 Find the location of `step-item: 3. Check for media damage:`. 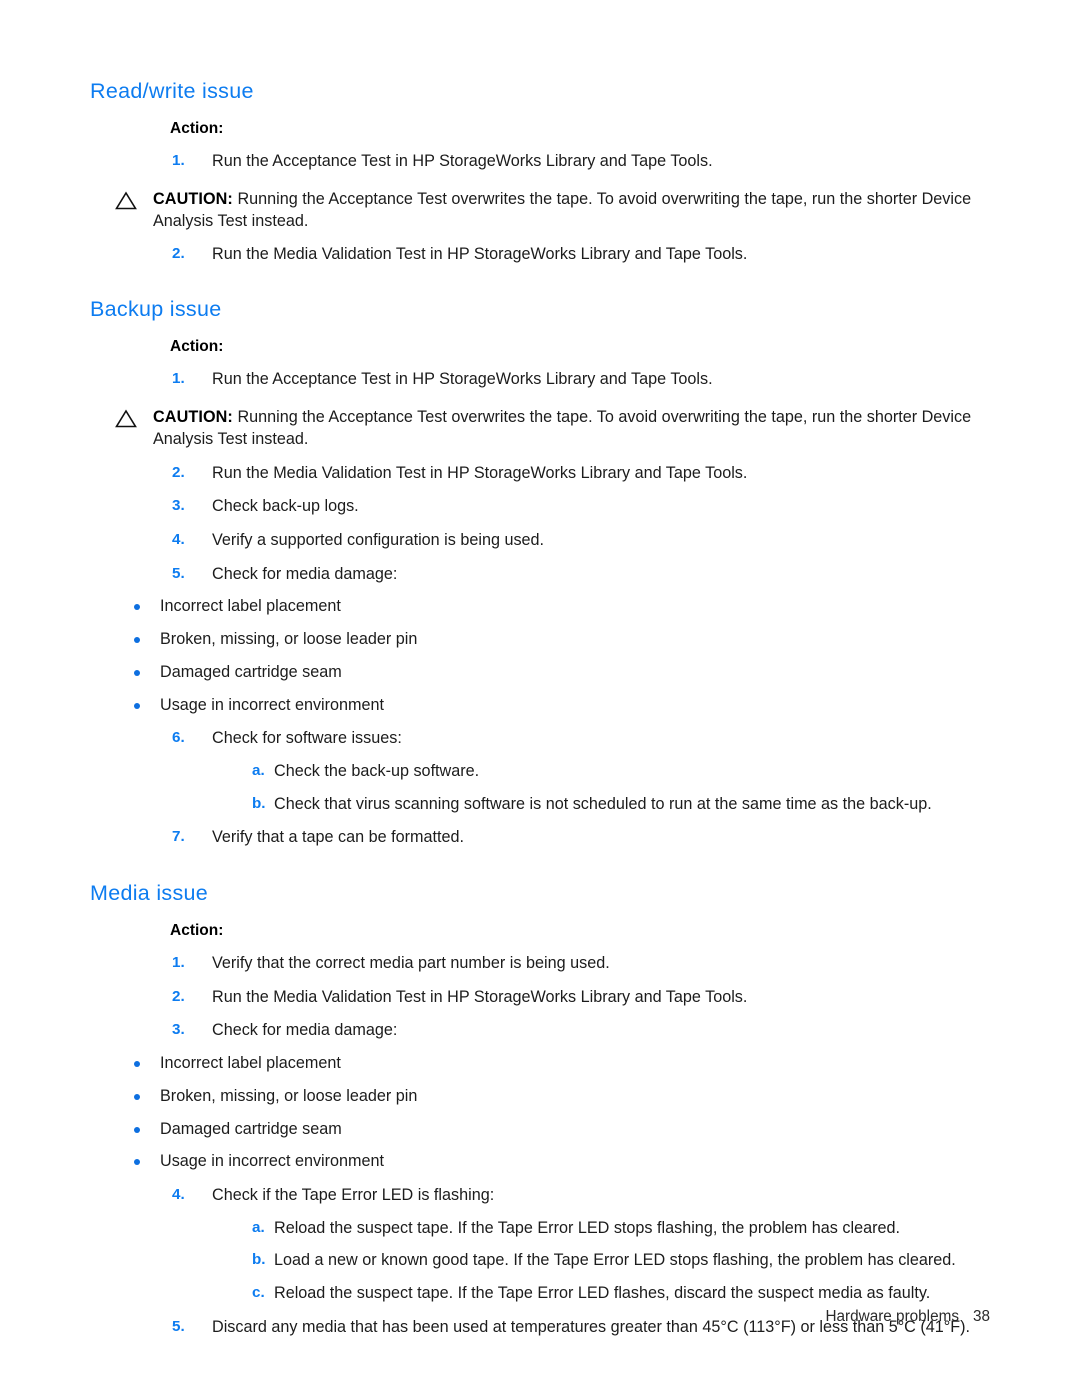

step-item: 3. Check for media damage: is located at coordinates (581, 1031).